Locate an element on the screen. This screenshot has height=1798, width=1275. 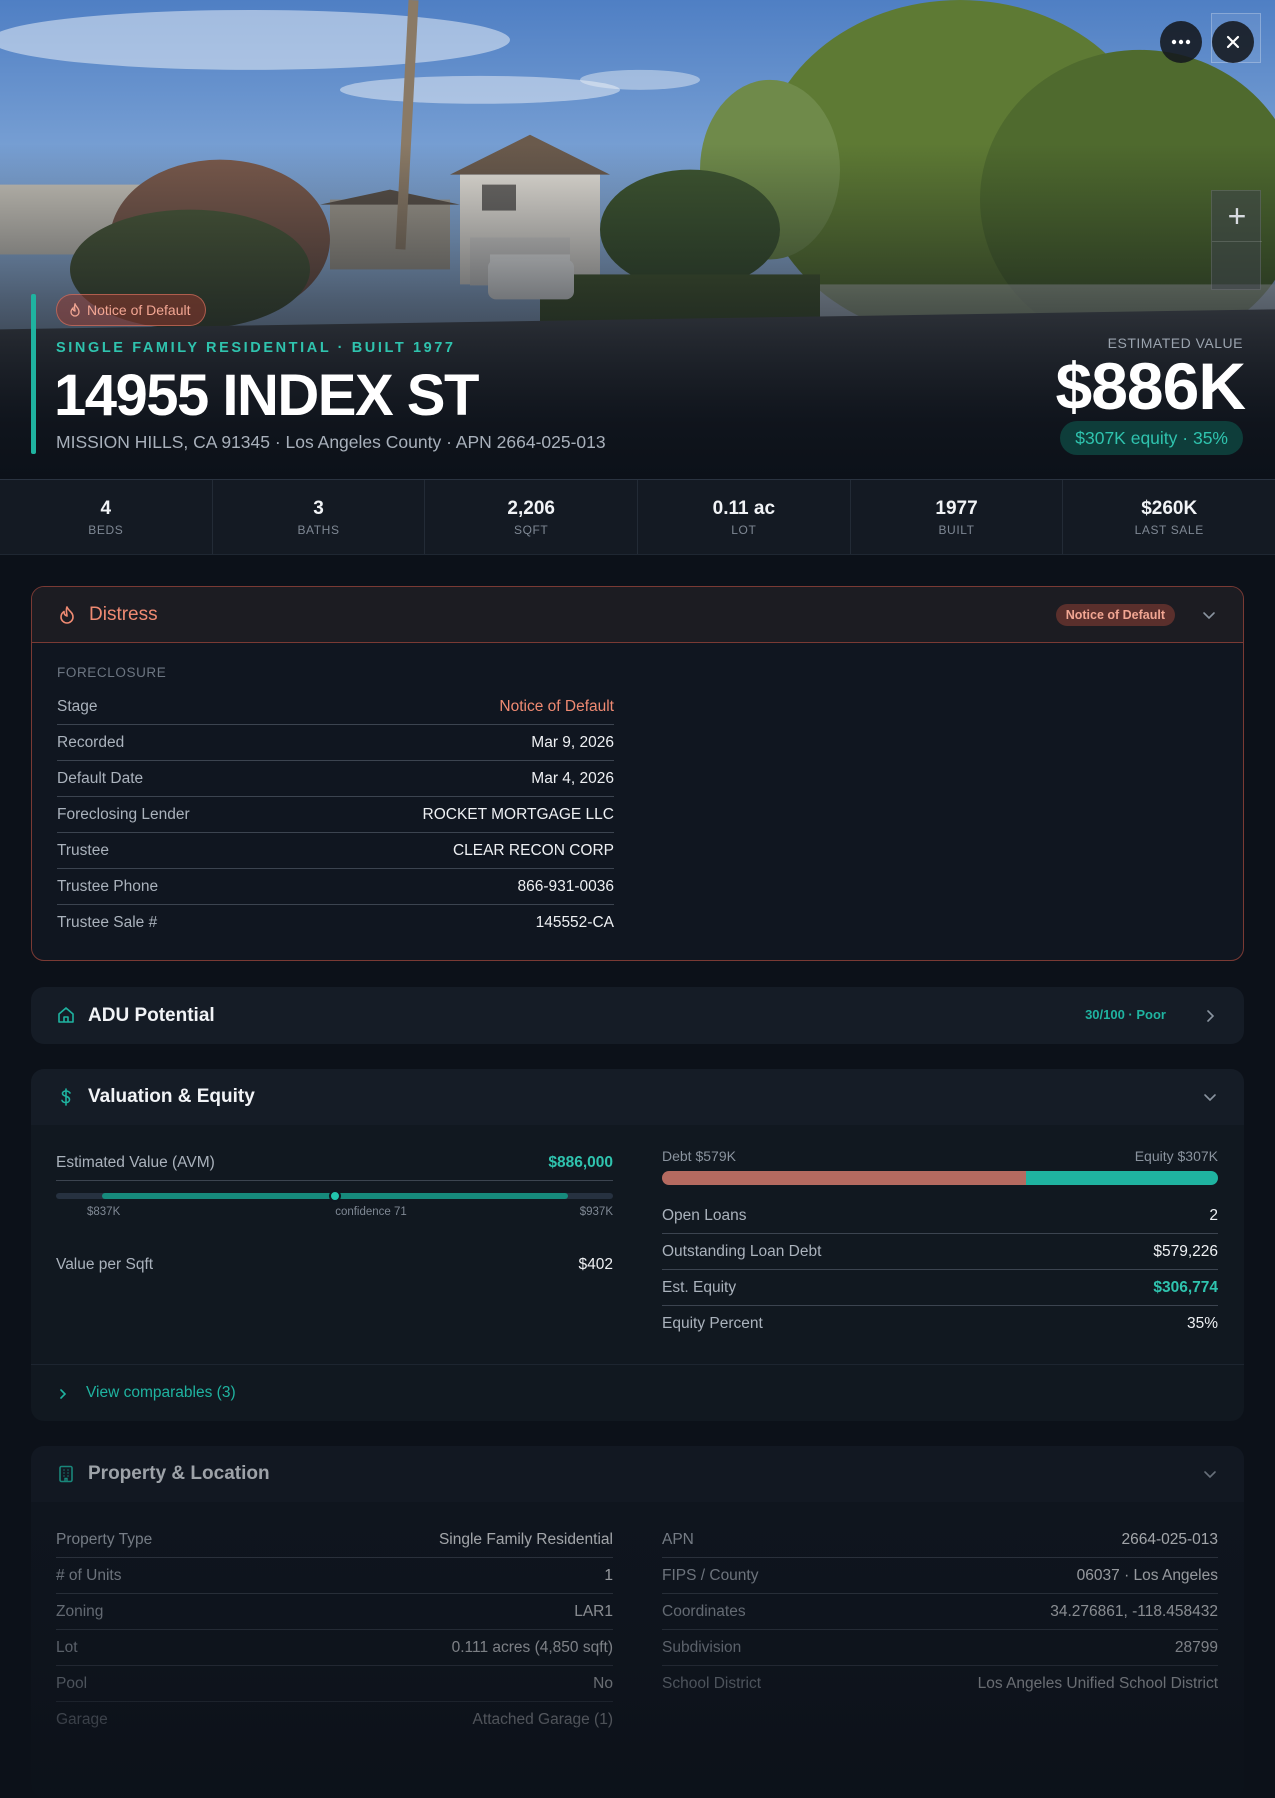
row-value: Single Family Residential is located at coordinates (525, 1539).